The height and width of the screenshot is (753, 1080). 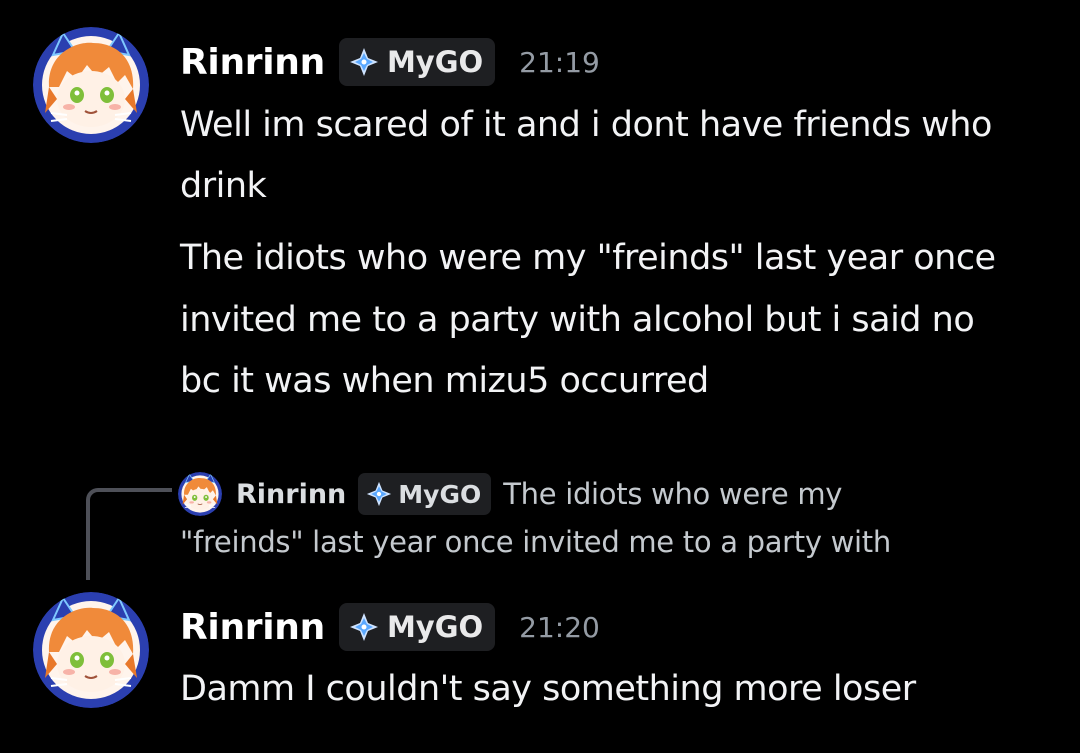 I want to click on reply-avatar, so click(x=200, y=494).